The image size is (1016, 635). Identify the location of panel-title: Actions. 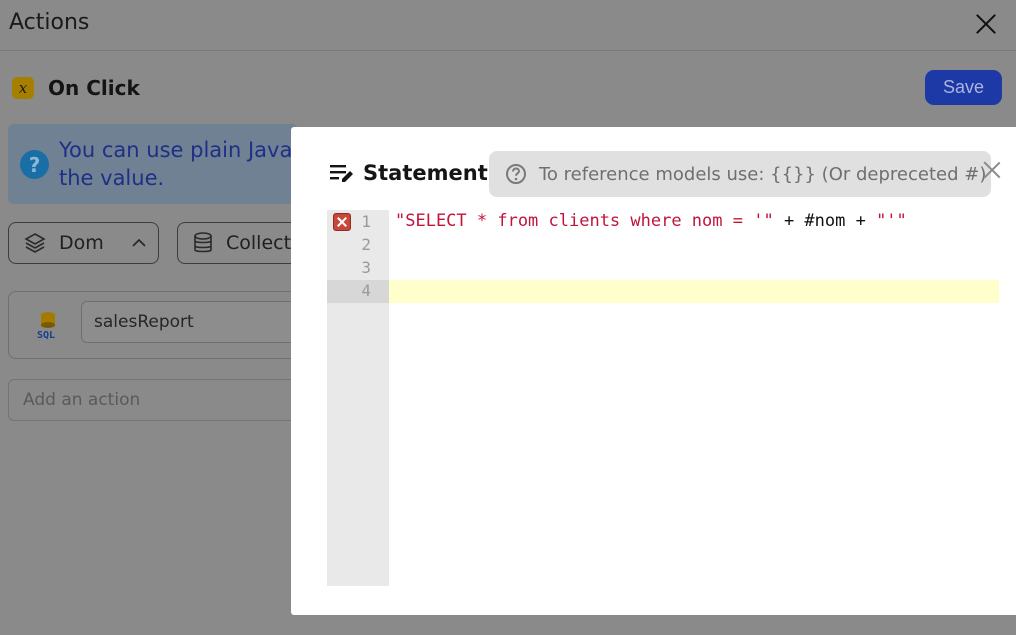
(49, 22).